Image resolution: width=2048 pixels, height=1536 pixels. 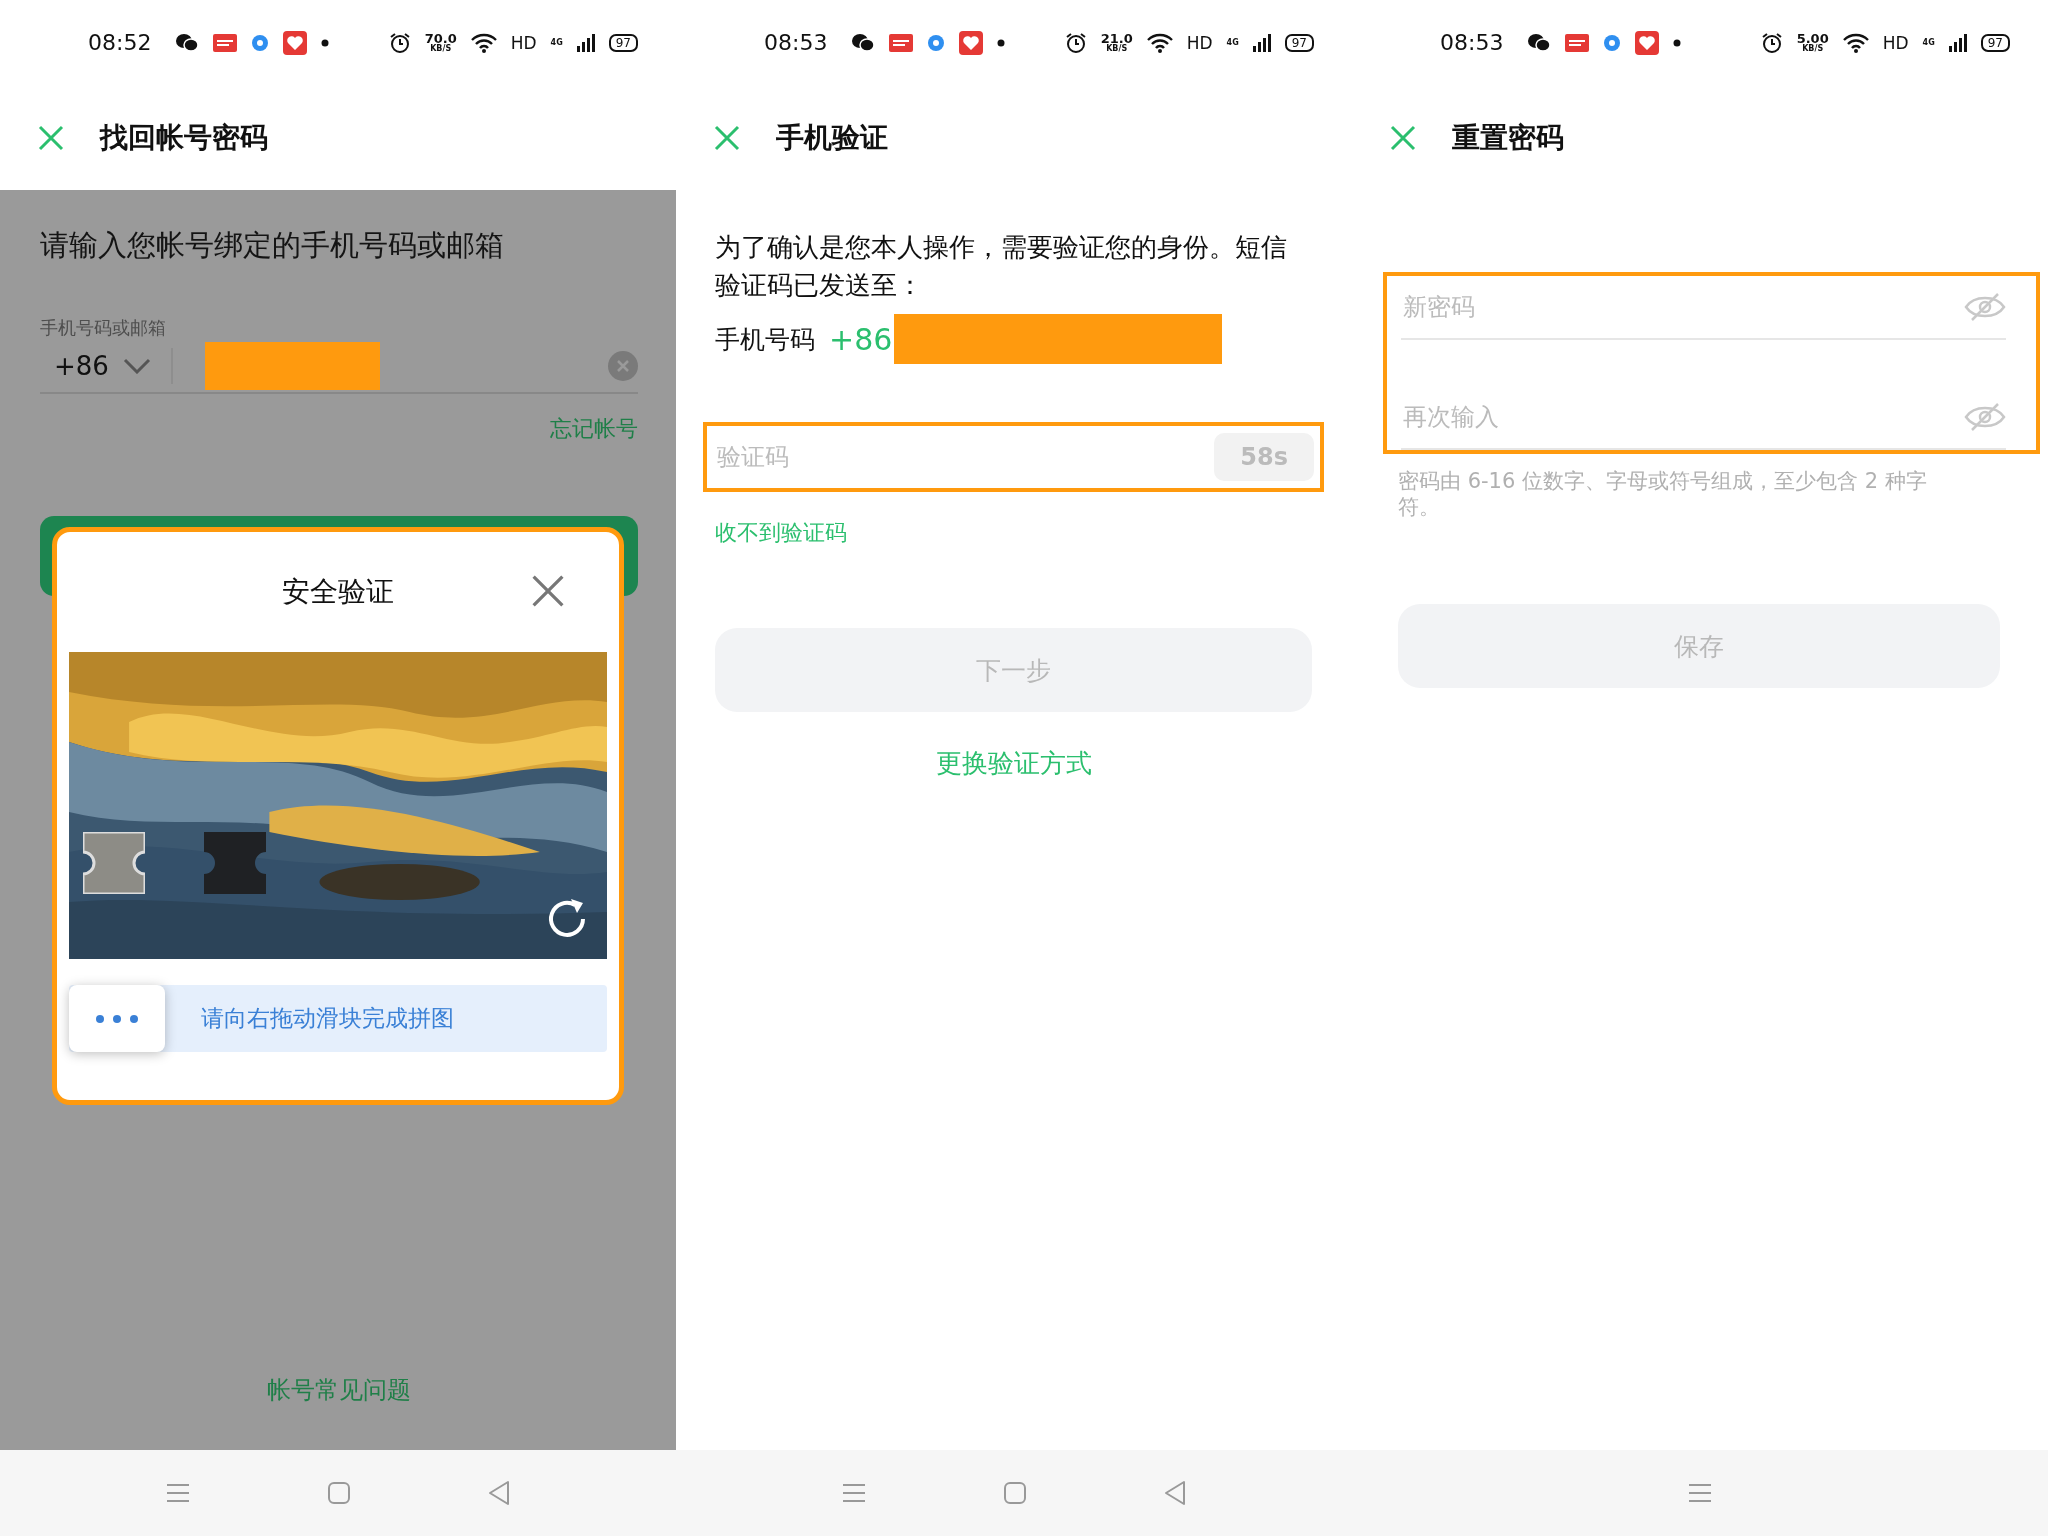 I want to click on slider-handle, so click(x=117, y=1018).